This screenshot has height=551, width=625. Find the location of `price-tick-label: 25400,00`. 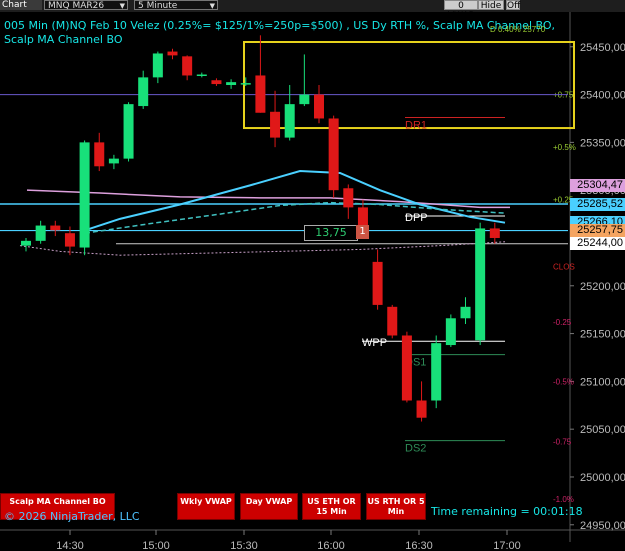

price-tick-label: 25400,00 is located at coordinates (602, 96).